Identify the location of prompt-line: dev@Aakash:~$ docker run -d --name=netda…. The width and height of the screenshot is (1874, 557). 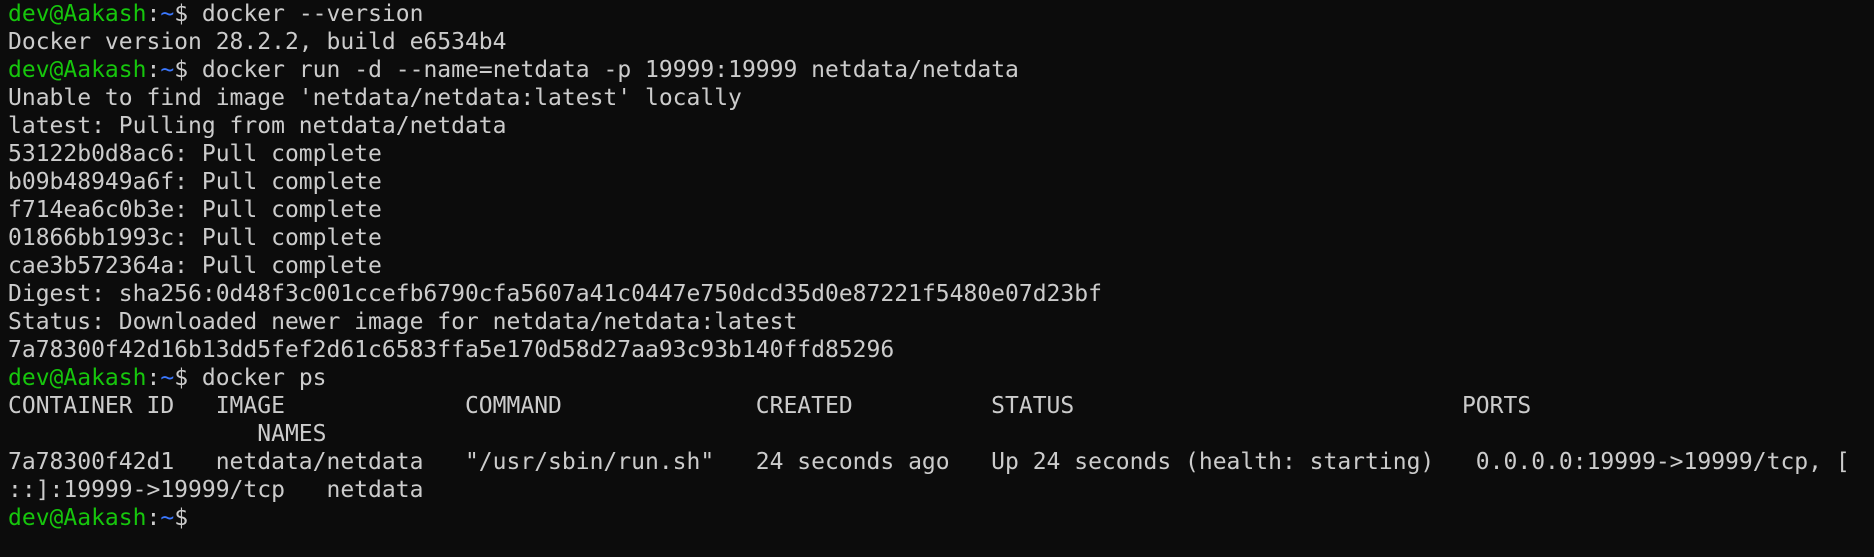
(941, 70).